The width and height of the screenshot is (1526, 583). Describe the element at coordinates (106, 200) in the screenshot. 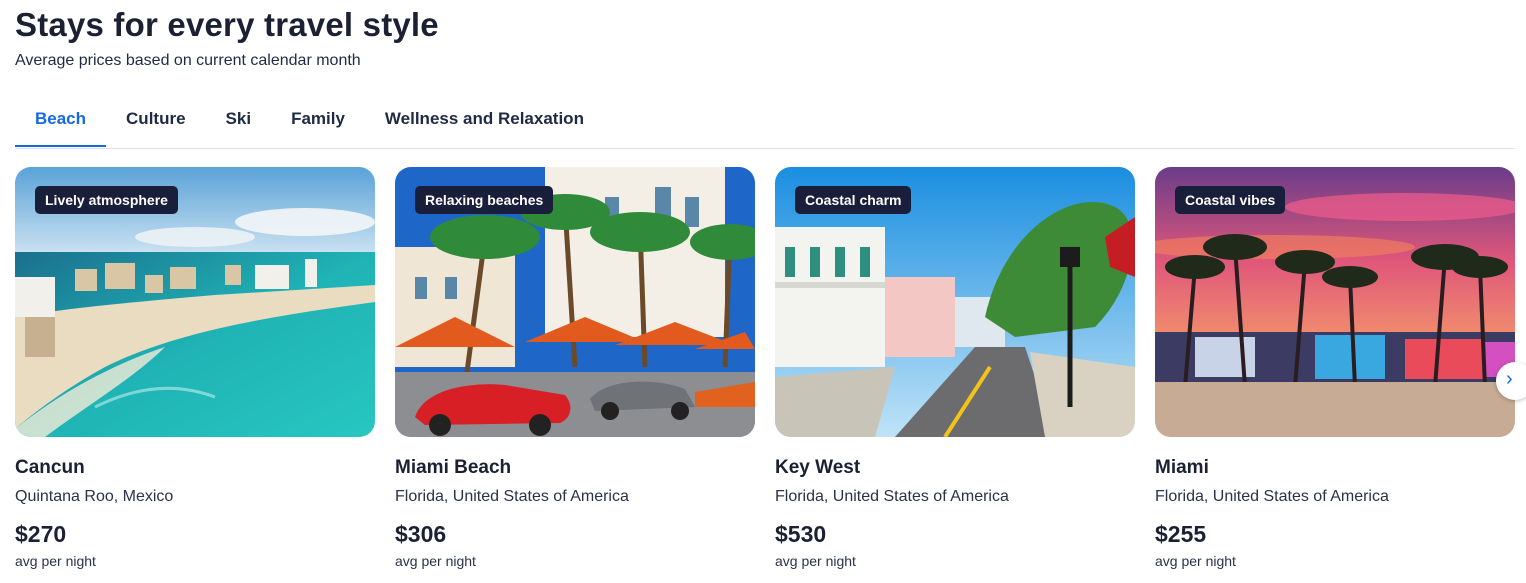

I see `card-badge: Lively atmosphere` at that location.